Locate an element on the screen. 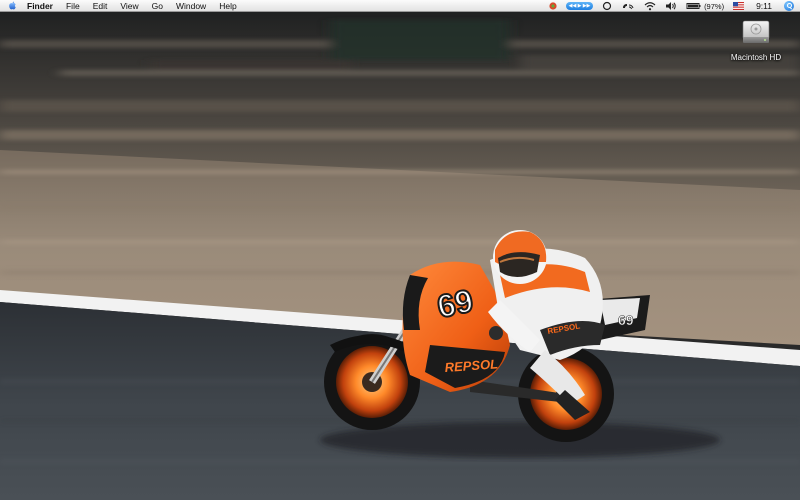  next-icon: ▶▶ is located at coordinates (587, 6).